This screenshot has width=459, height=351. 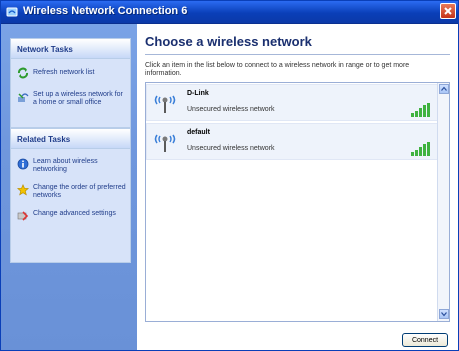 I want to click on close-icon, so click(x=448, y=11).